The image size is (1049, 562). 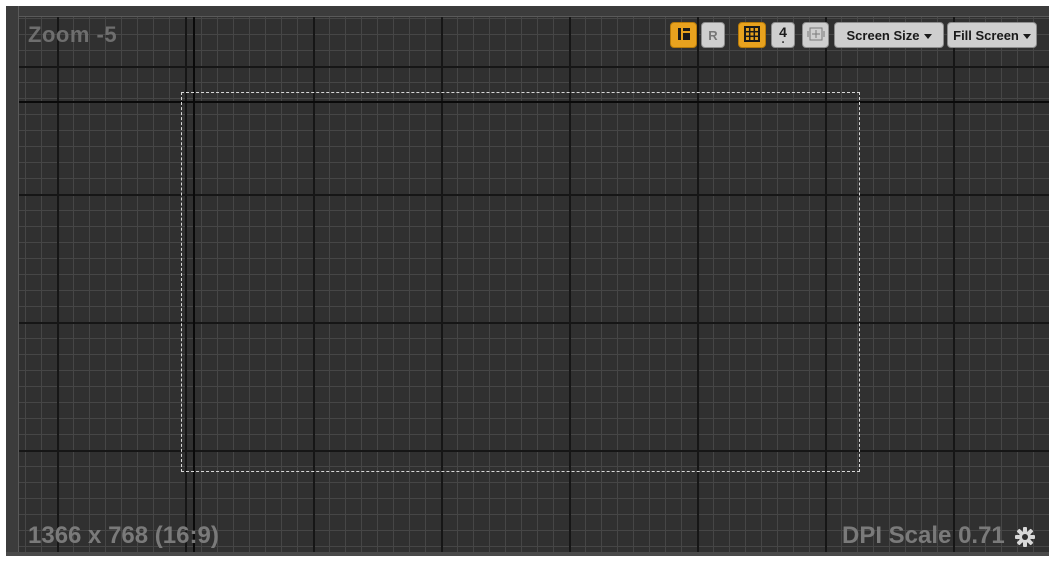 I want to click on grid-snap-value-stepper: 4 •, so click(x=783, y=35).